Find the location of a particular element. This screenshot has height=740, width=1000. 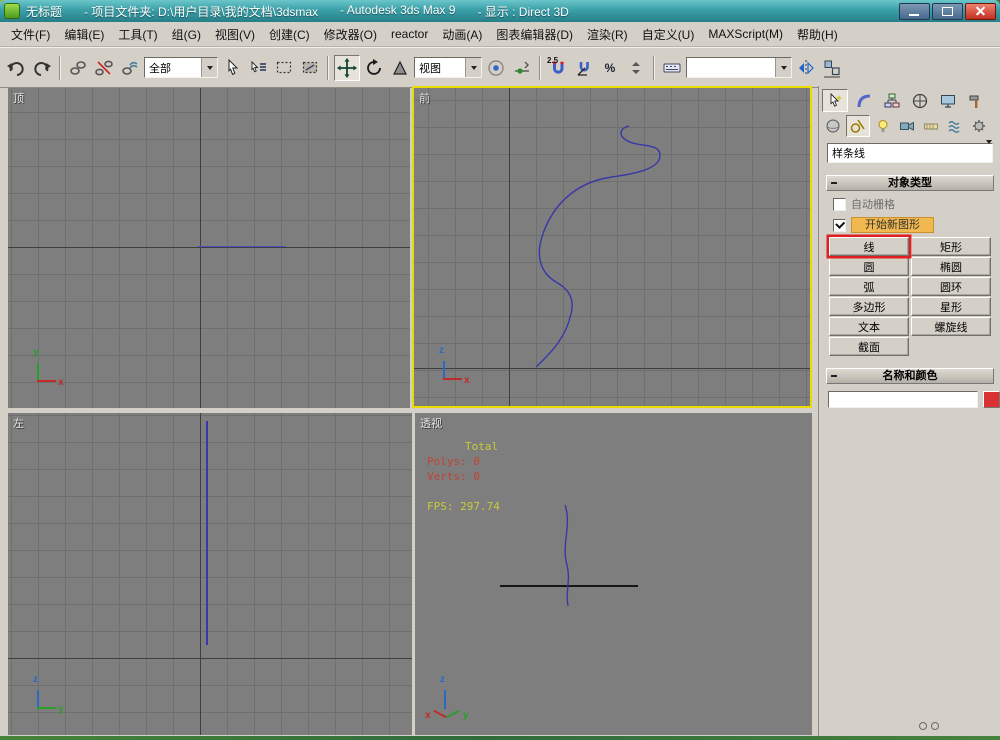

spline-top-view is located at coordinates (242, 246).